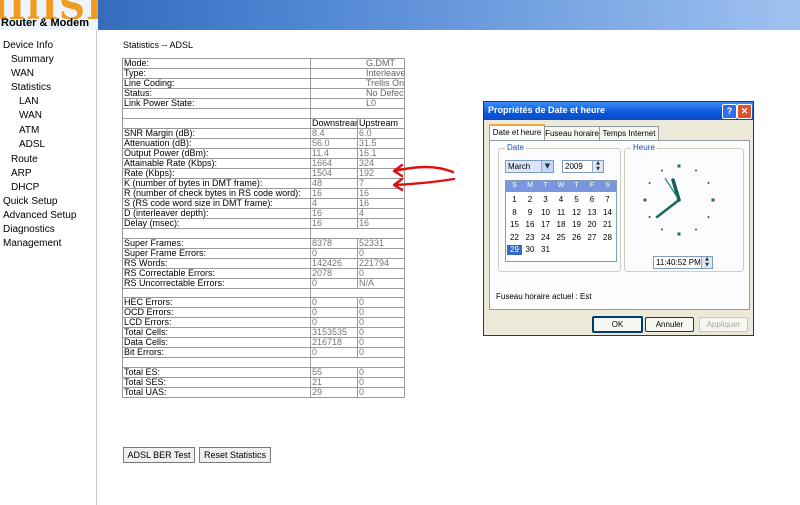  I want to click on upstream-value: 16.1, so click(381, 153).